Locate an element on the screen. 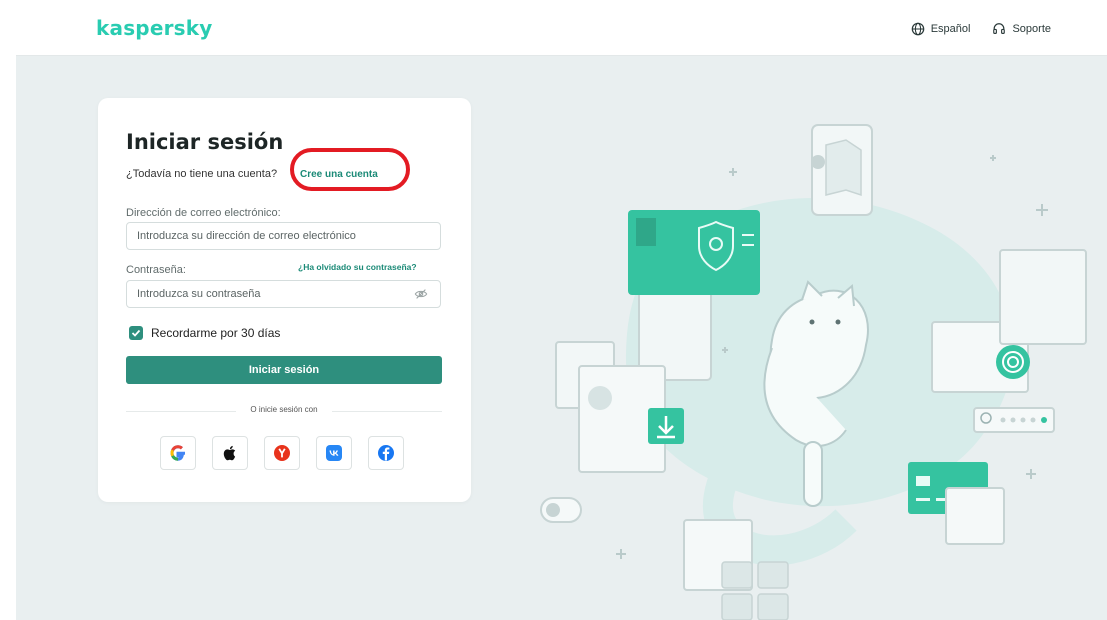  facebook-icon is located at coordinates (386, 453).